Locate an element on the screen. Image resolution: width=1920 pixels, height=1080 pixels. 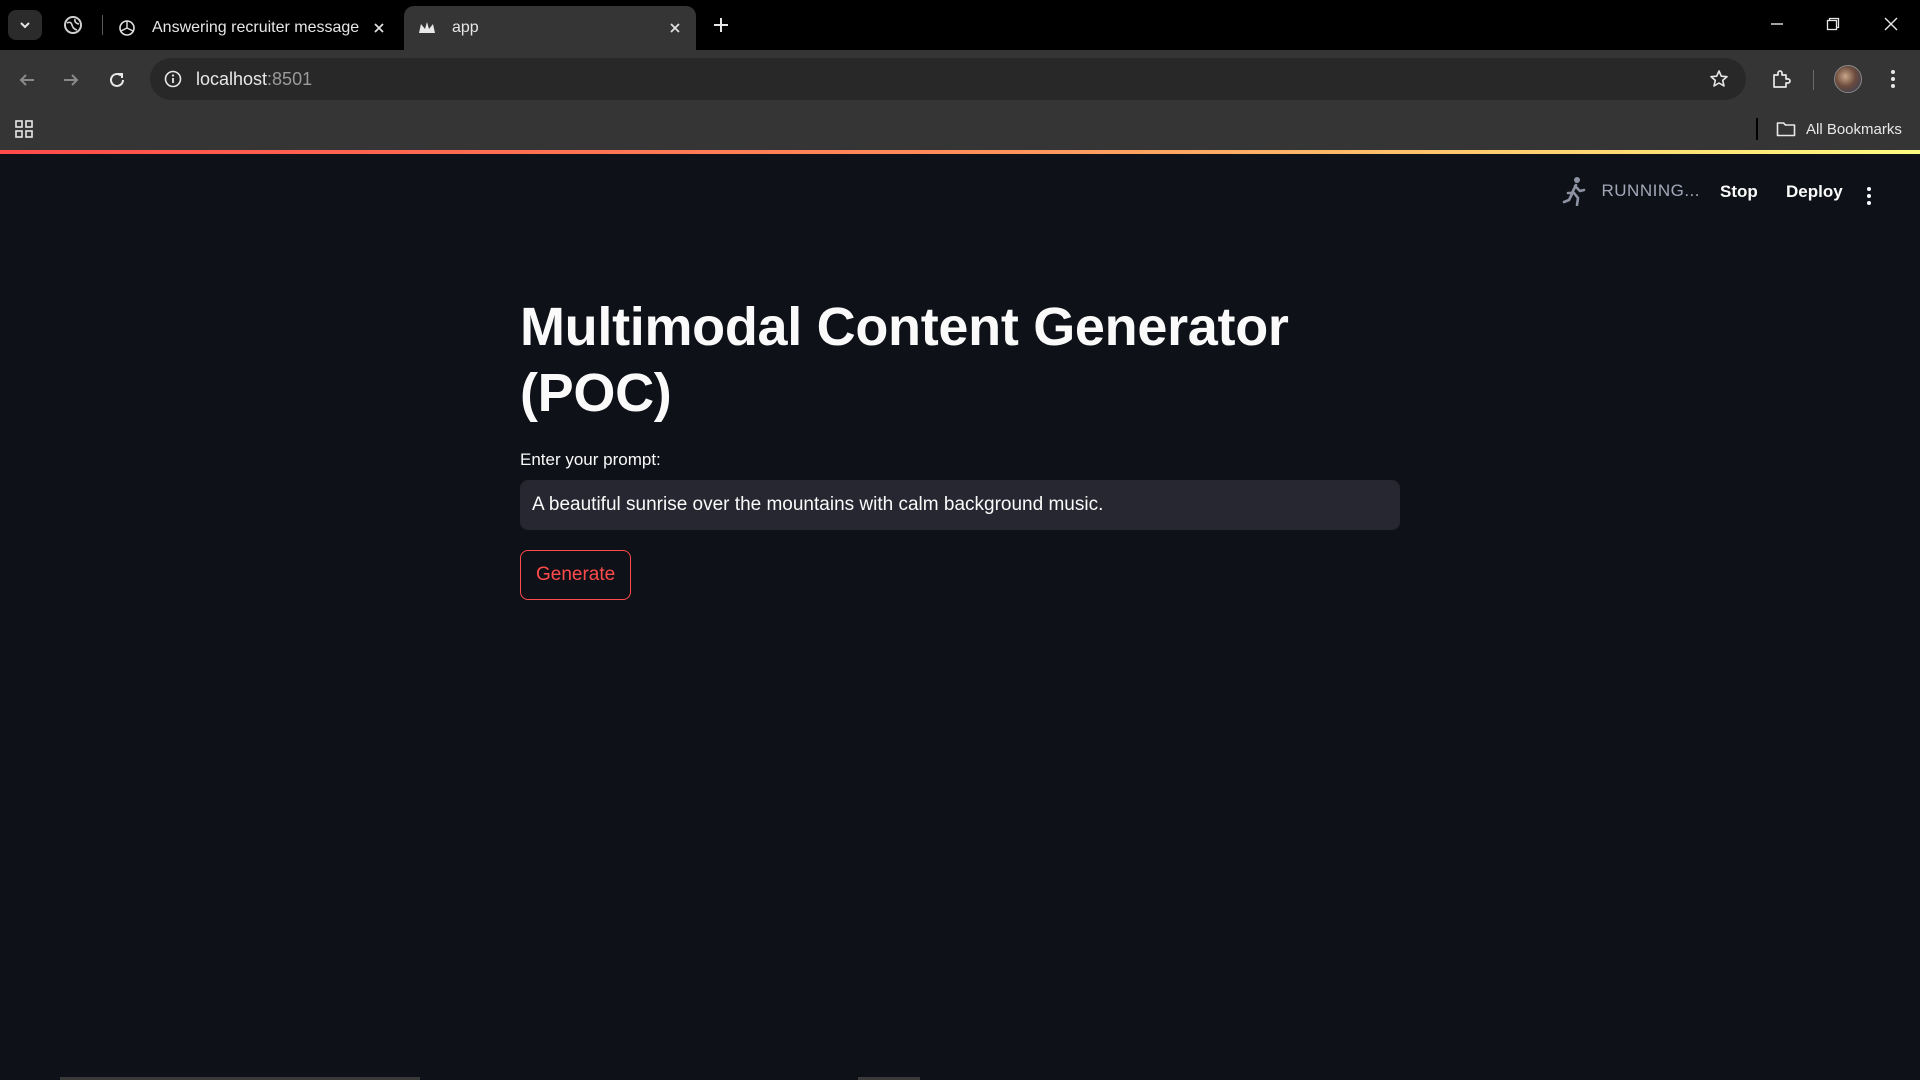
all-bookmarks-button: All Bookmarks is located at coordinates (1839, 129).